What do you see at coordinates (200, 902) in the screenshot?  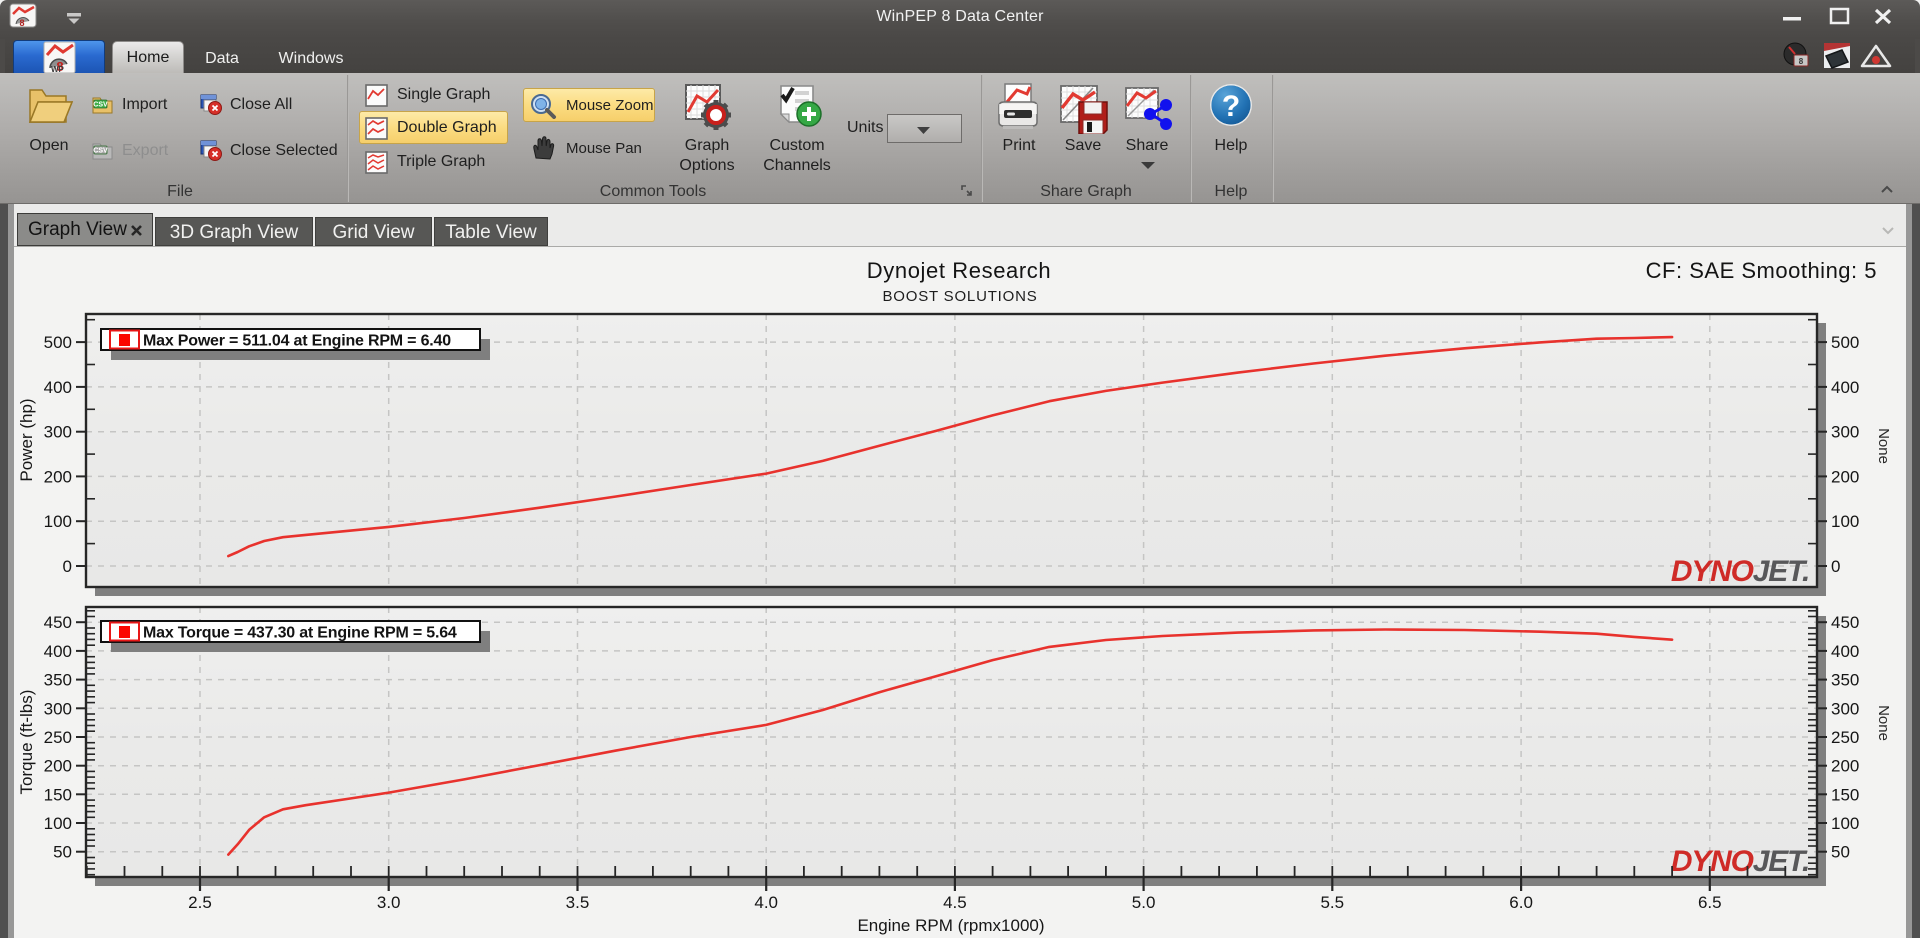 I see `svg-text: 2.5` at bounding box center [200, 902].